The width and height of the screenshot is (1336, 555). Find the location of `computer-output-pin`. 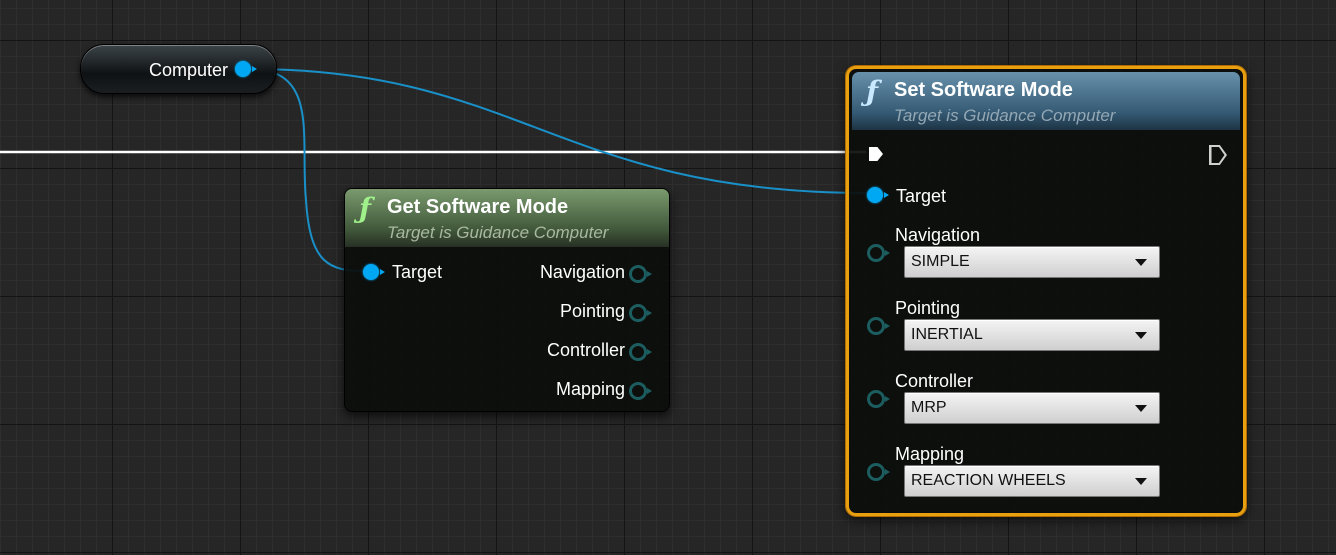

computer-output-pin is located at coordinates (246, 69).